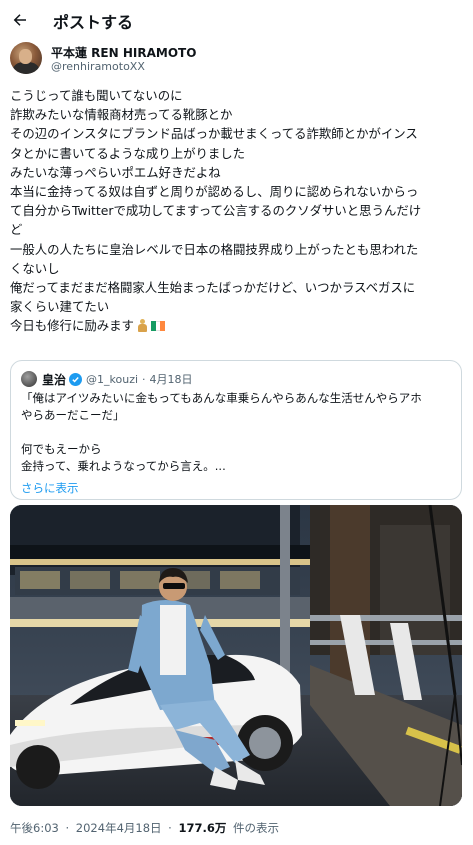  I want to click on quoted-line, so click(236, 432).